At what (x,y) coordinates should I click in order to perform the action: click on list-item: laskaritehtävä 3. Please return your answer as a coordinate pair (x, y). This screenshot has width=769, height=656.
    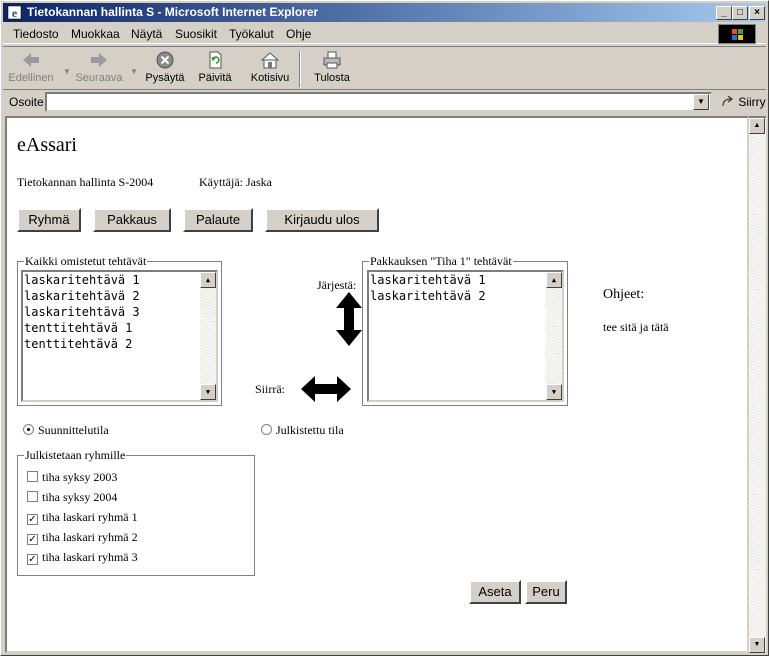
    Looking at the image, I should click on (119, 312).